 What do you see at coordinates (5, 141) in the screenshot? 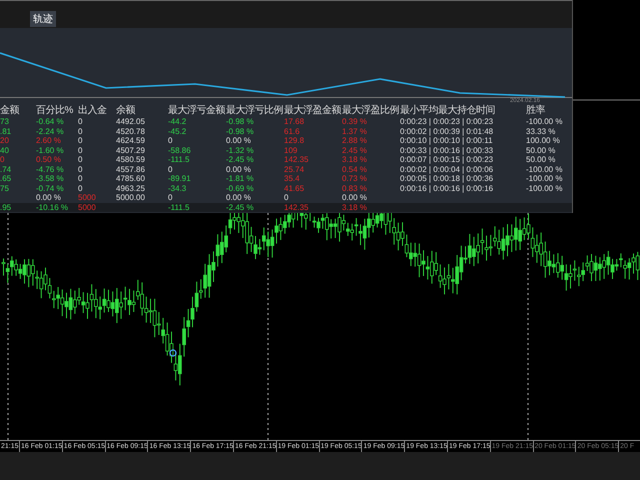
I see `table-cell-text: 20` at bounding box center [5, 141].